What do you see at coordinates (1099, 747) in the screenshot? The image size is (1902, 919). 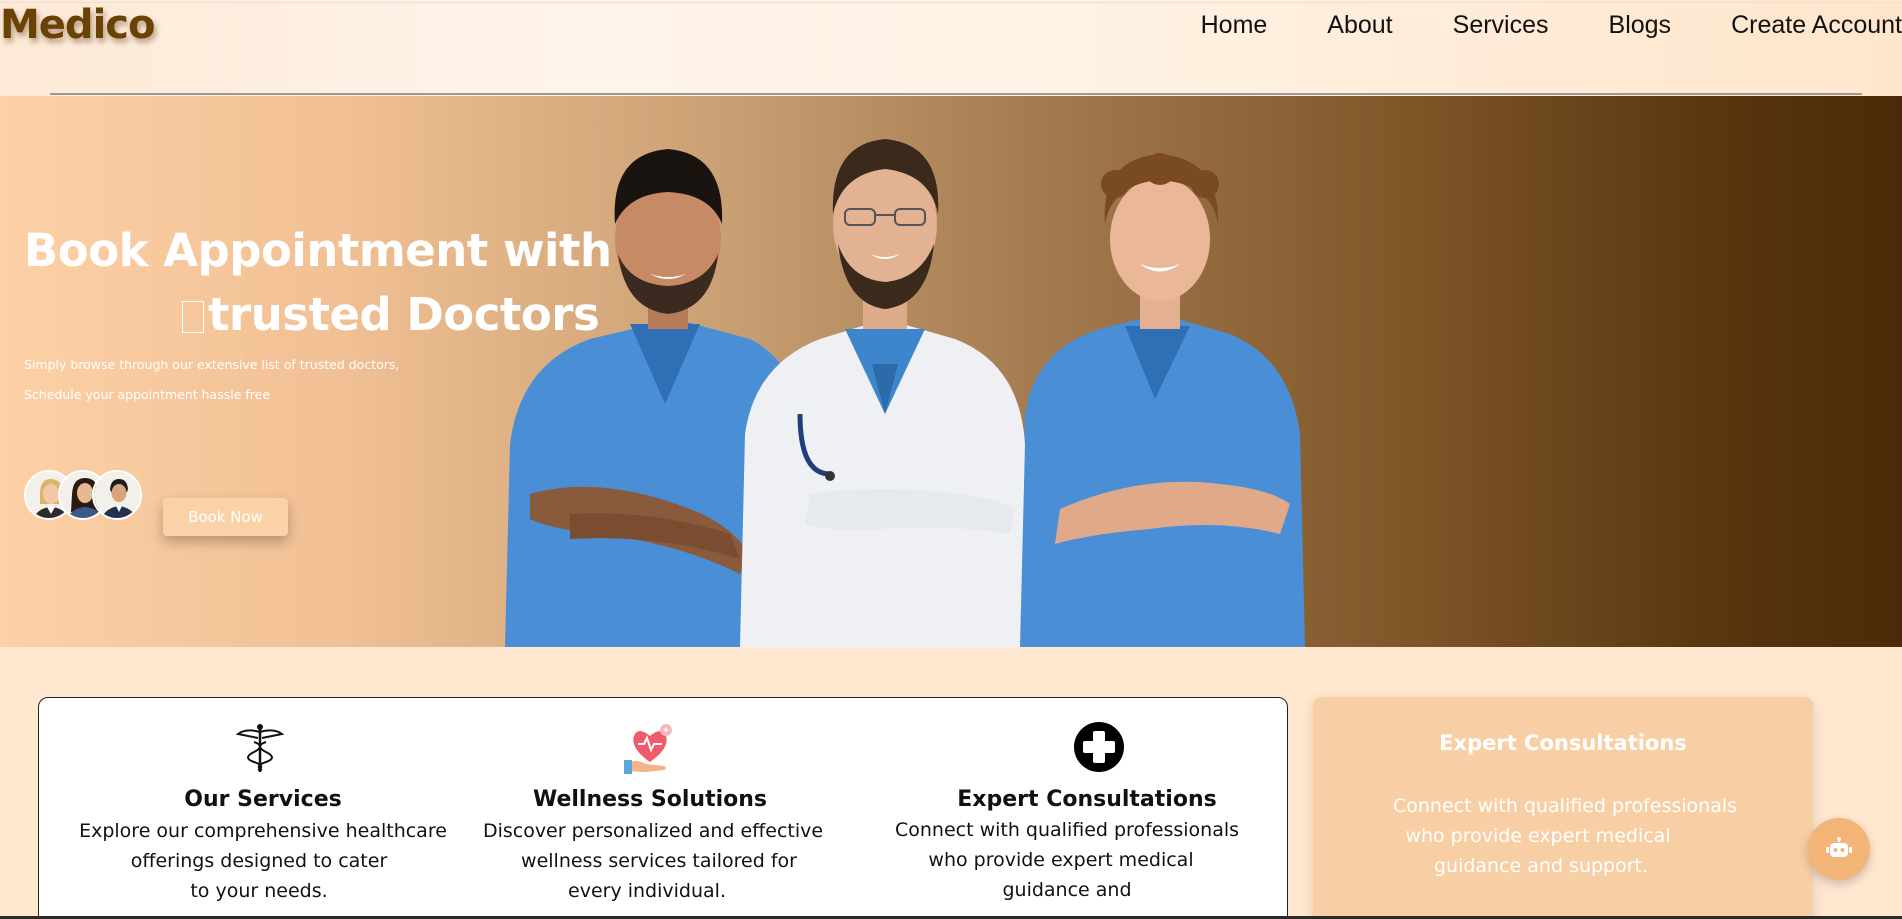 I see `medical-cross-icon` at bounding box center [1099, 747].